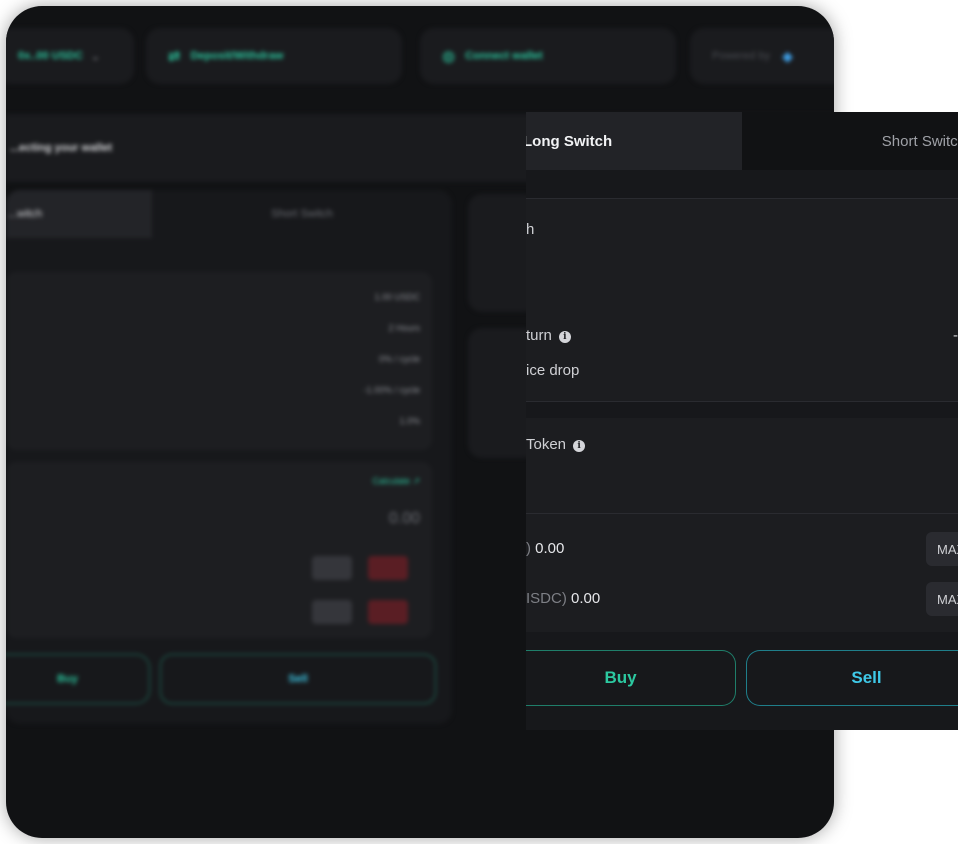 This screenshot has height=844, width=958. I want to click on powered-by-label: Powered by, so click(741, 56).